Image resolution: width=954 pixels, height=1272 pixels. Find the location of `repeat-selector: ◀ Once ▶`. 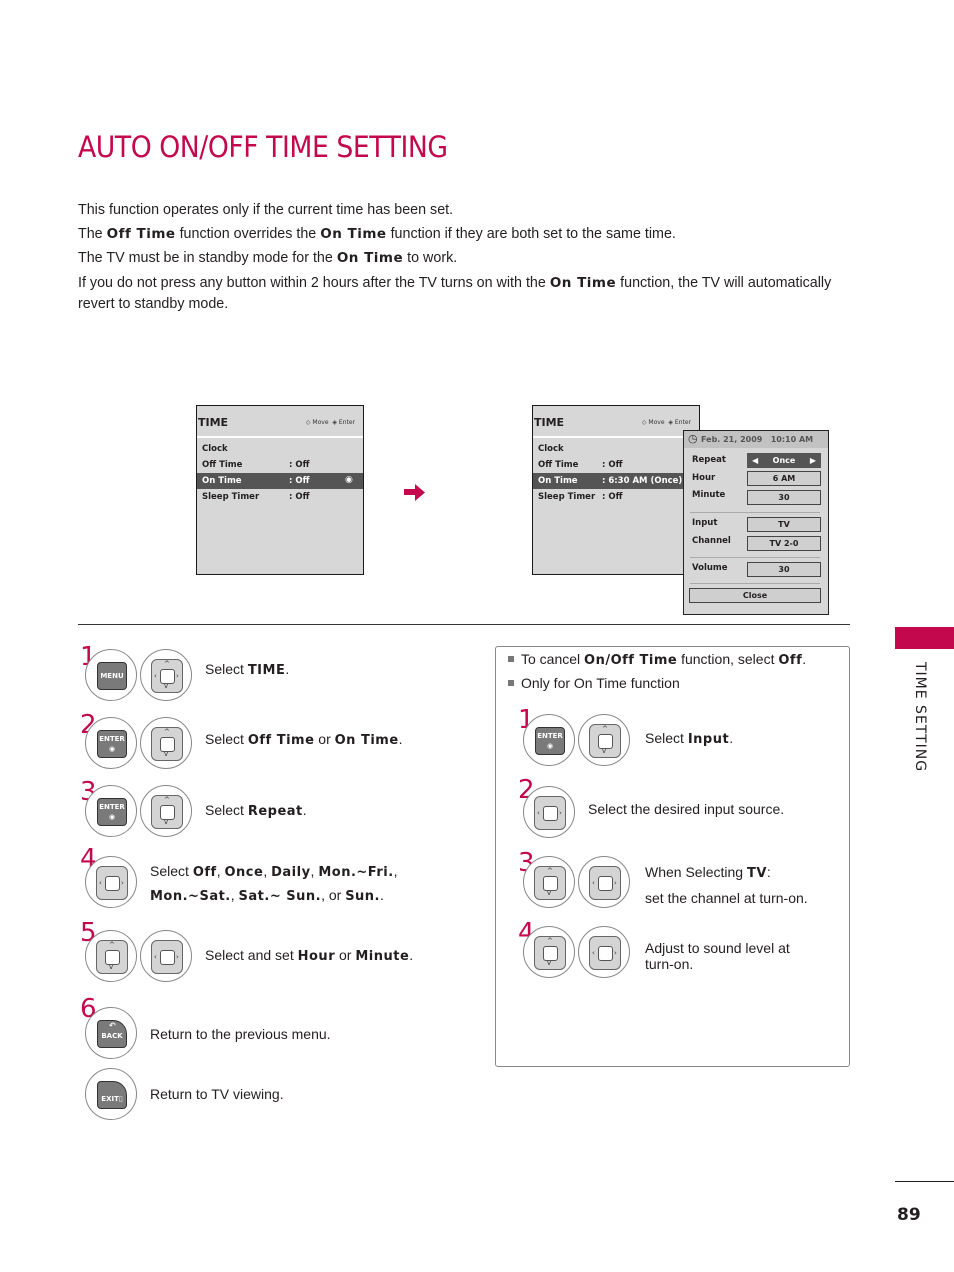

repeat-selector: ◀ Once ▶ is located at coordinates (784, 460).